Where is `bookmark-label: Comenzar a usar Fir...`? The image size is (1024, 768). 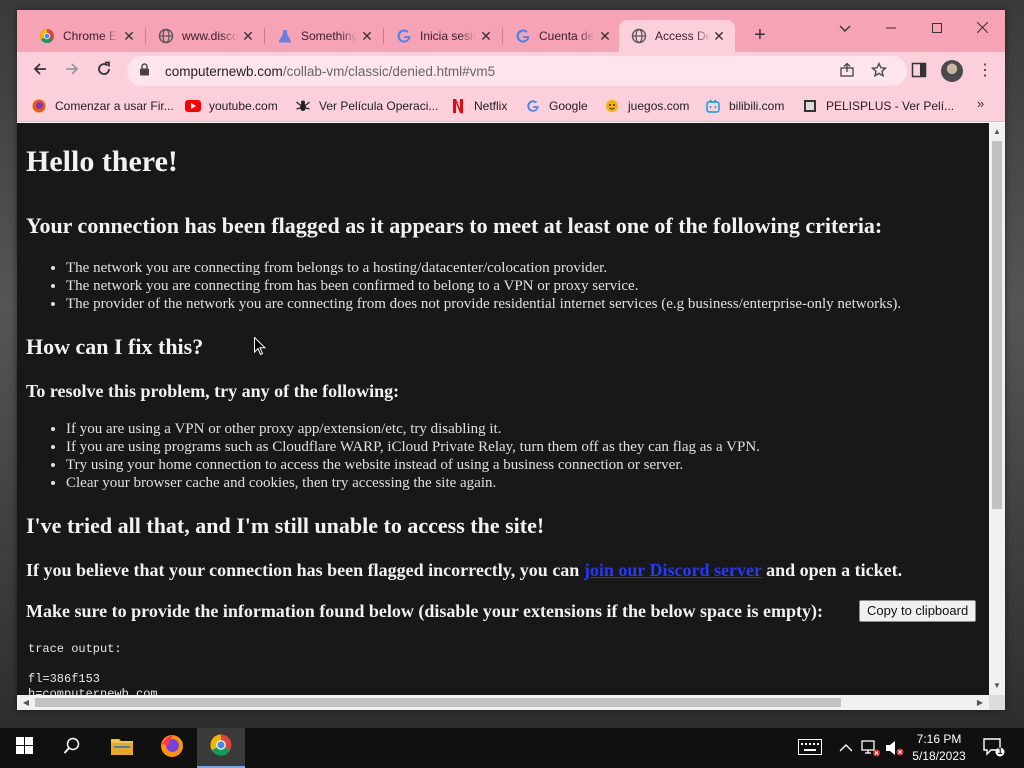
bookmark-label: Comenzar a usar Fir... is located at coordinates (114, 106).